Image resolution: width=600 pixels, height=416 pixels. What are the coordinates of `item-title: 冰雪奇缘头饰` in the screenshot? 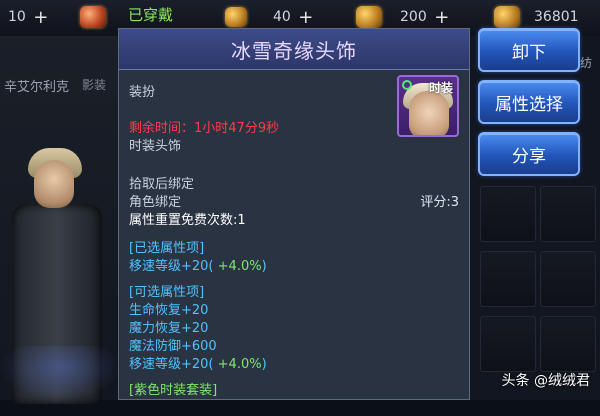 It's located at (294, 51).